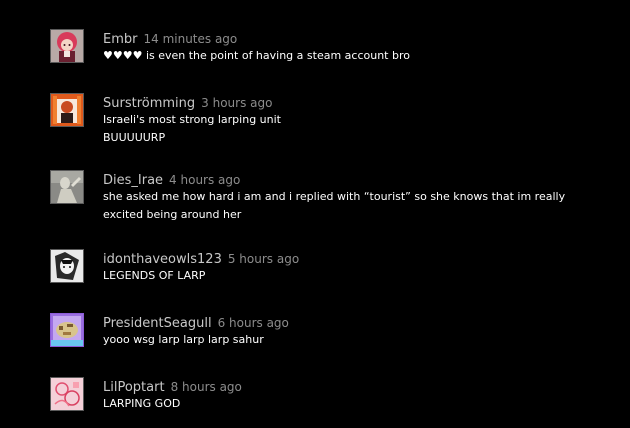 This screenshot has width=630, height=428. What do you see at coordinates (263, 259) in the screenshot?
I see `comment-timestamp: 5 hours ago` at bounding box center [263, 259].